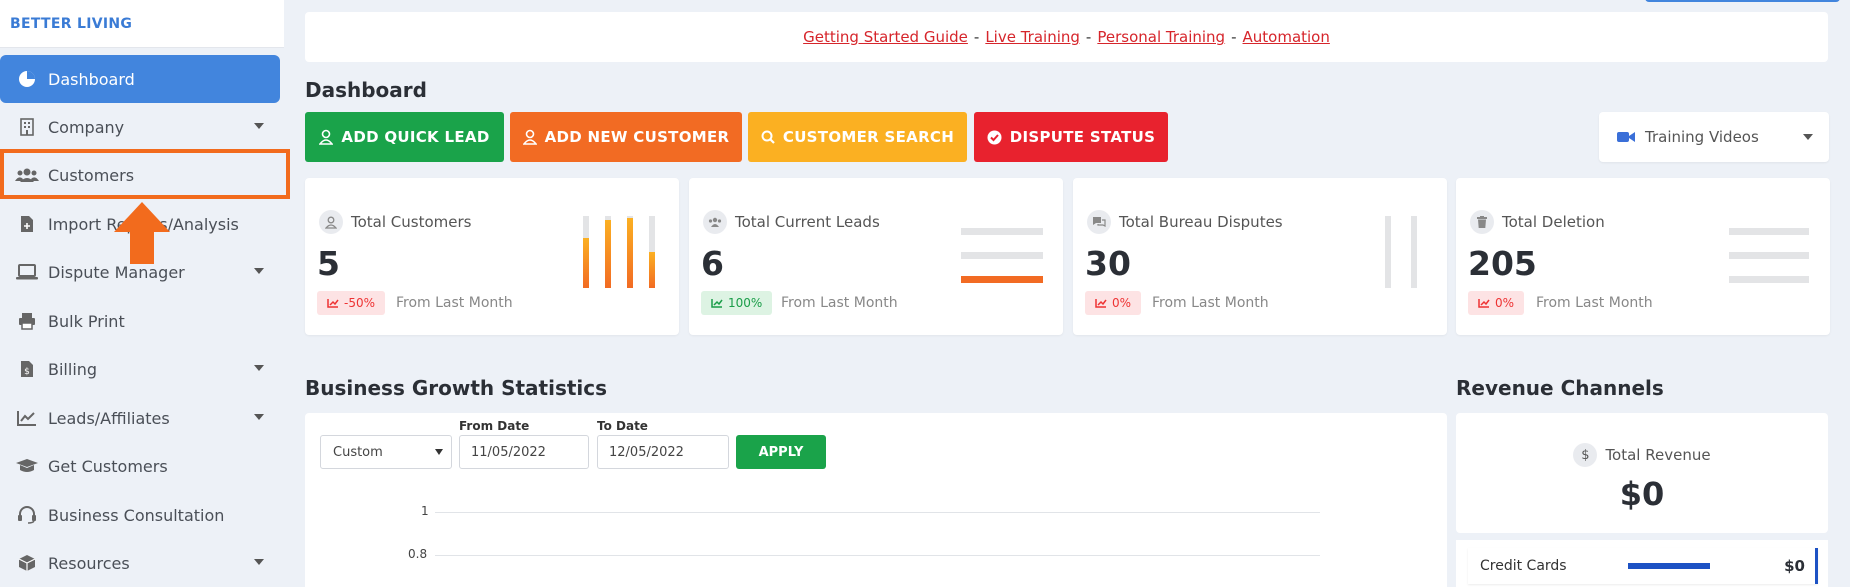 The width and height of the screenshot is (1850, 587). I want to click on stat-change-badge: 100%, so click(737, 303).